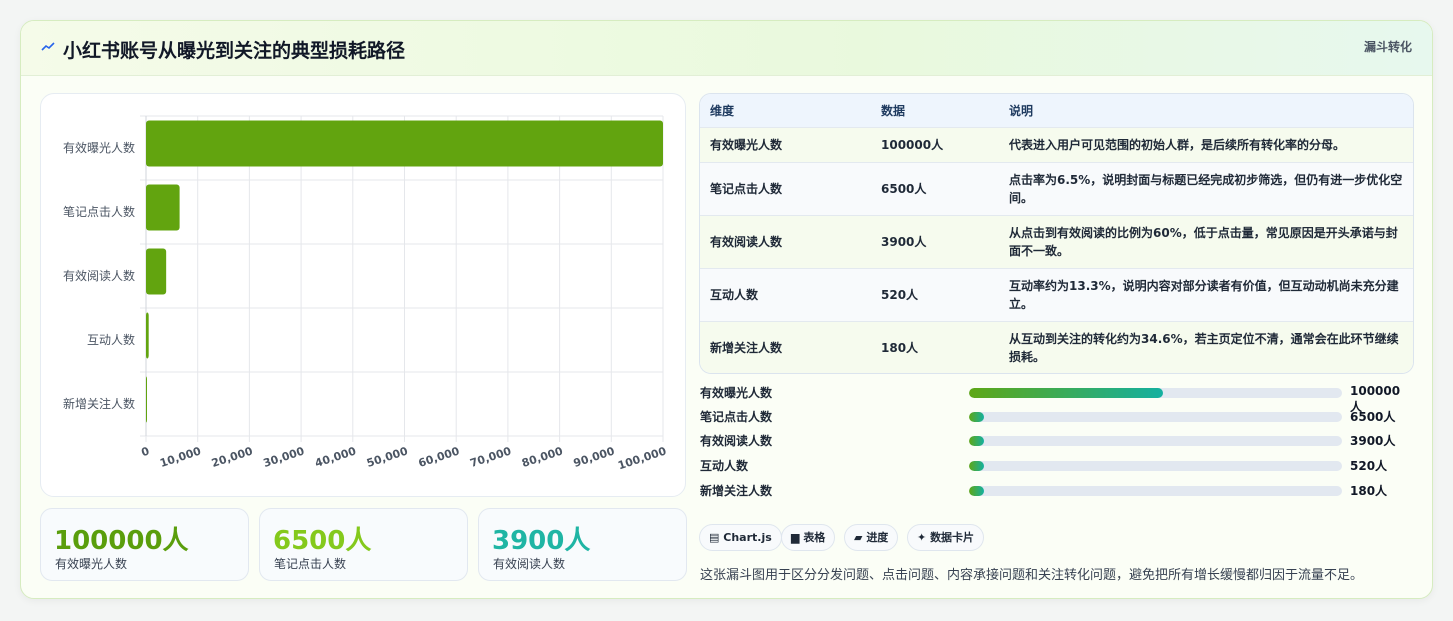  What do you see at coordinates (1177, 144) in the screenshot?
I see `table-cell-description: 代表进入用户可见范围的初始人群，是后续所有转化率的分母。` at bounding box center [1177, 144].